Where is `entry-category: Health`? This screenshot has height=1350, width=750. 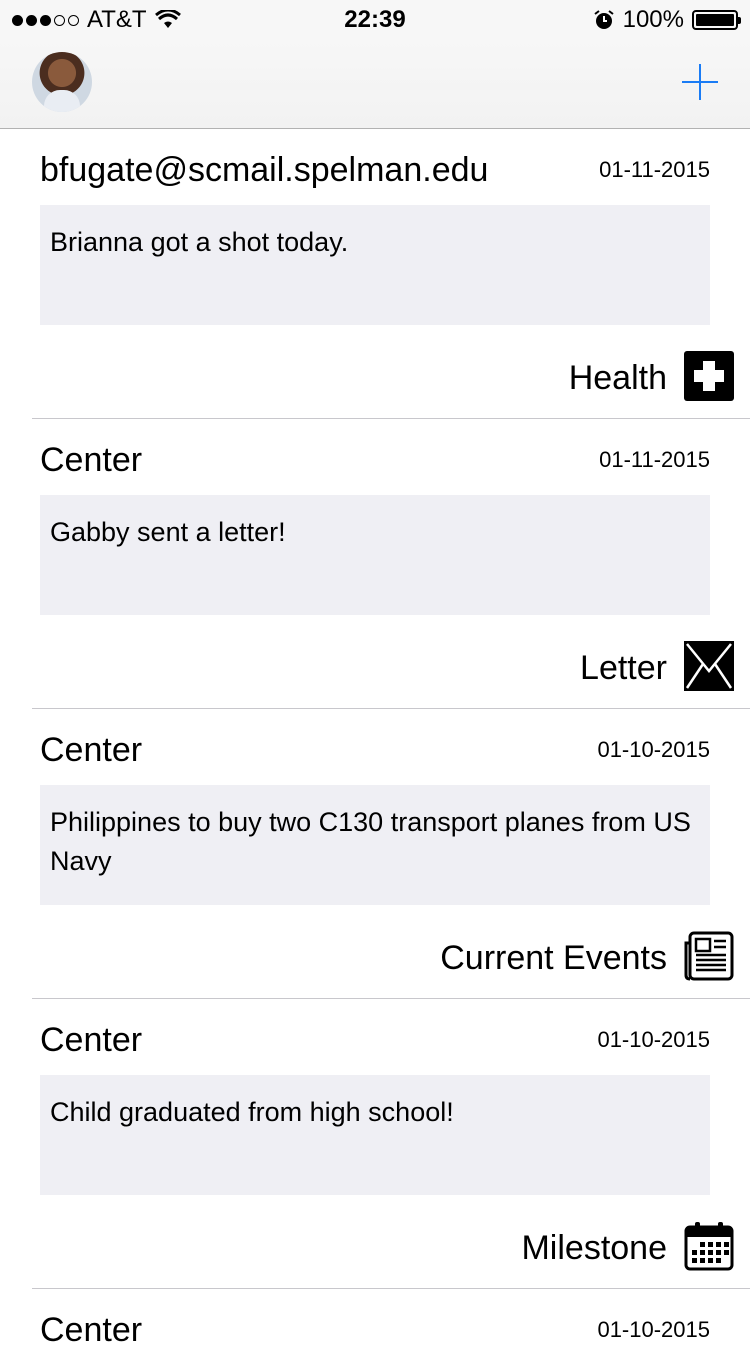 entry-category: Health is located at coordinates (617, 378).